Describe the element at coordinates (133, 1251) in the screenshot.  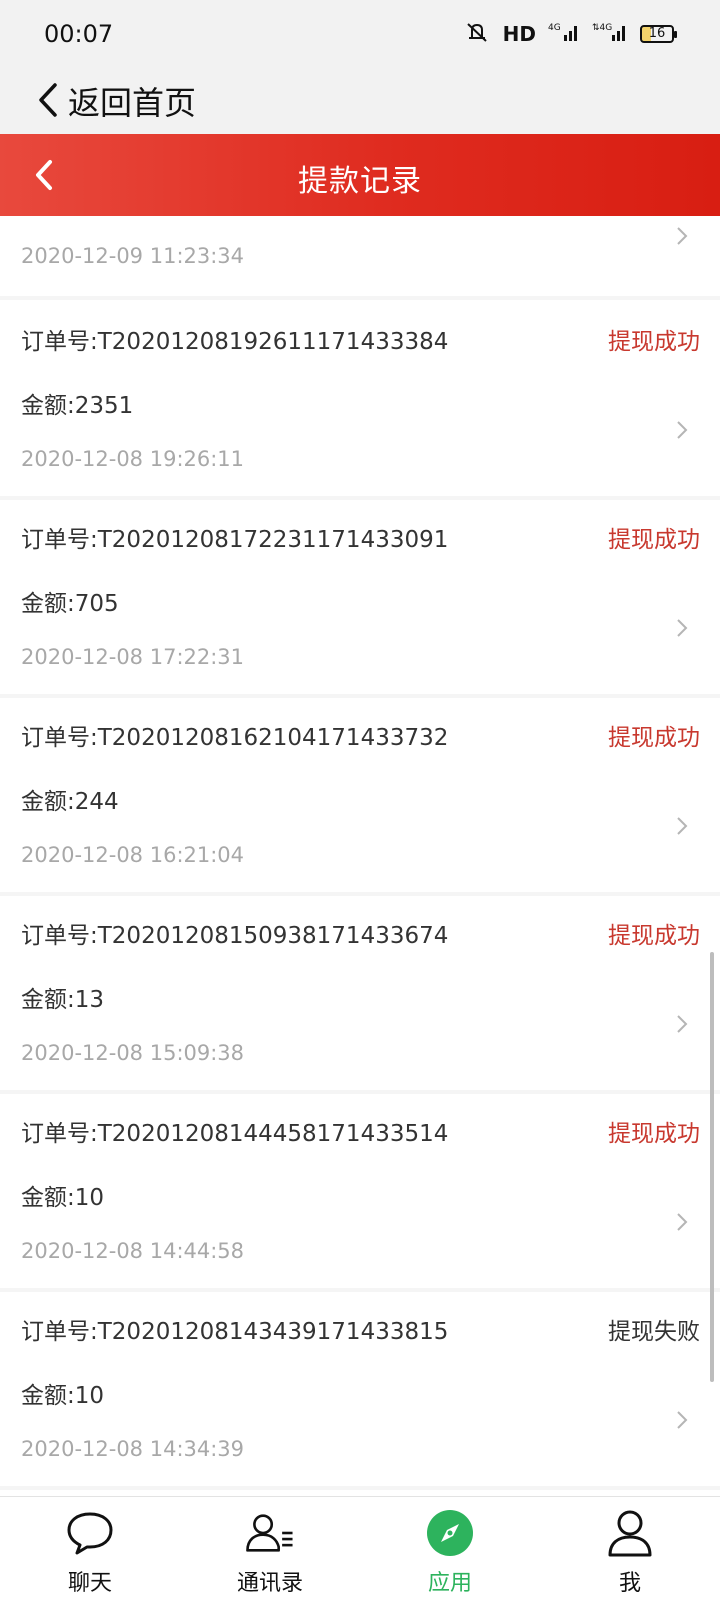
I see `record-time: 2020-12-08 14:44:58` at that location.